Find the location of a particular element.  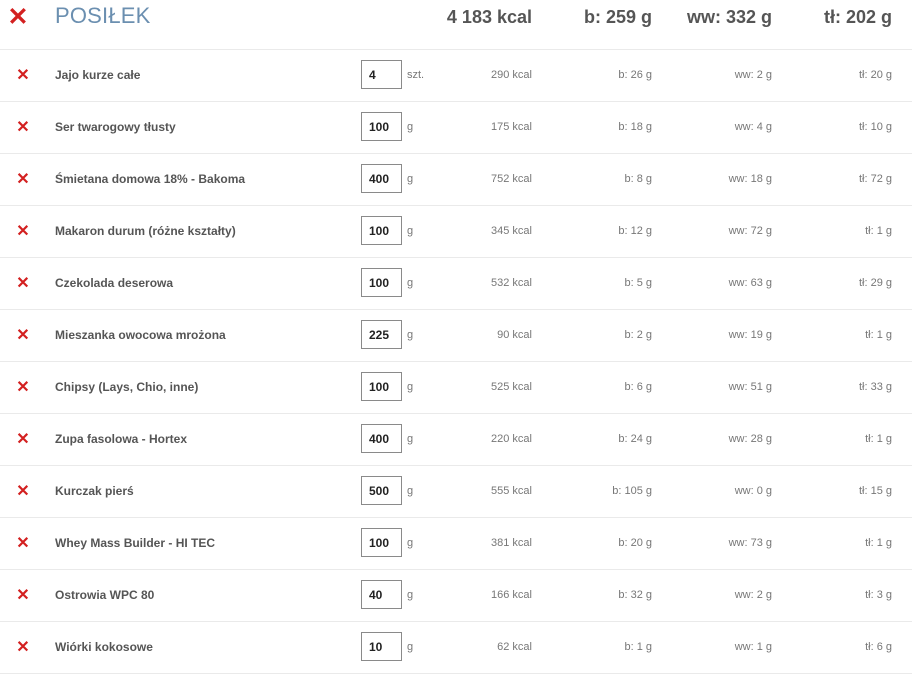

food-kcal: 555 kcal is located at coordinates (511, 491).